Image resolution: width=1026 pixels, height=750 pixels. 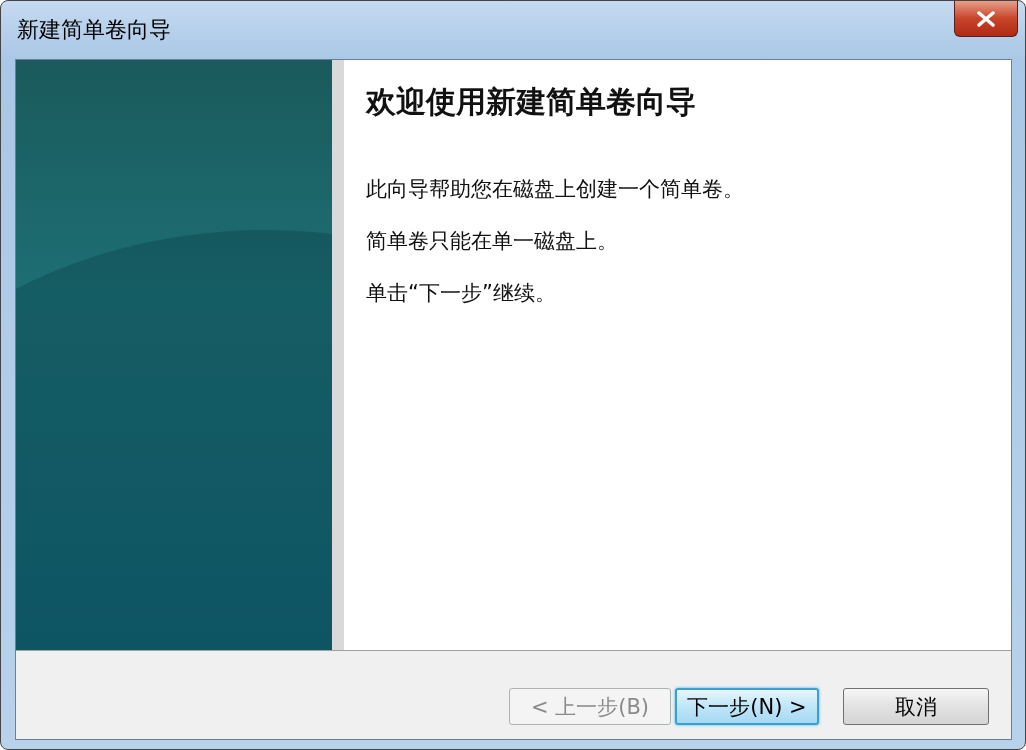 What do you see at coordinates (916, 706) in the screenshot?
I see `wizard-button: 取消` at bounding box center [916, 706].